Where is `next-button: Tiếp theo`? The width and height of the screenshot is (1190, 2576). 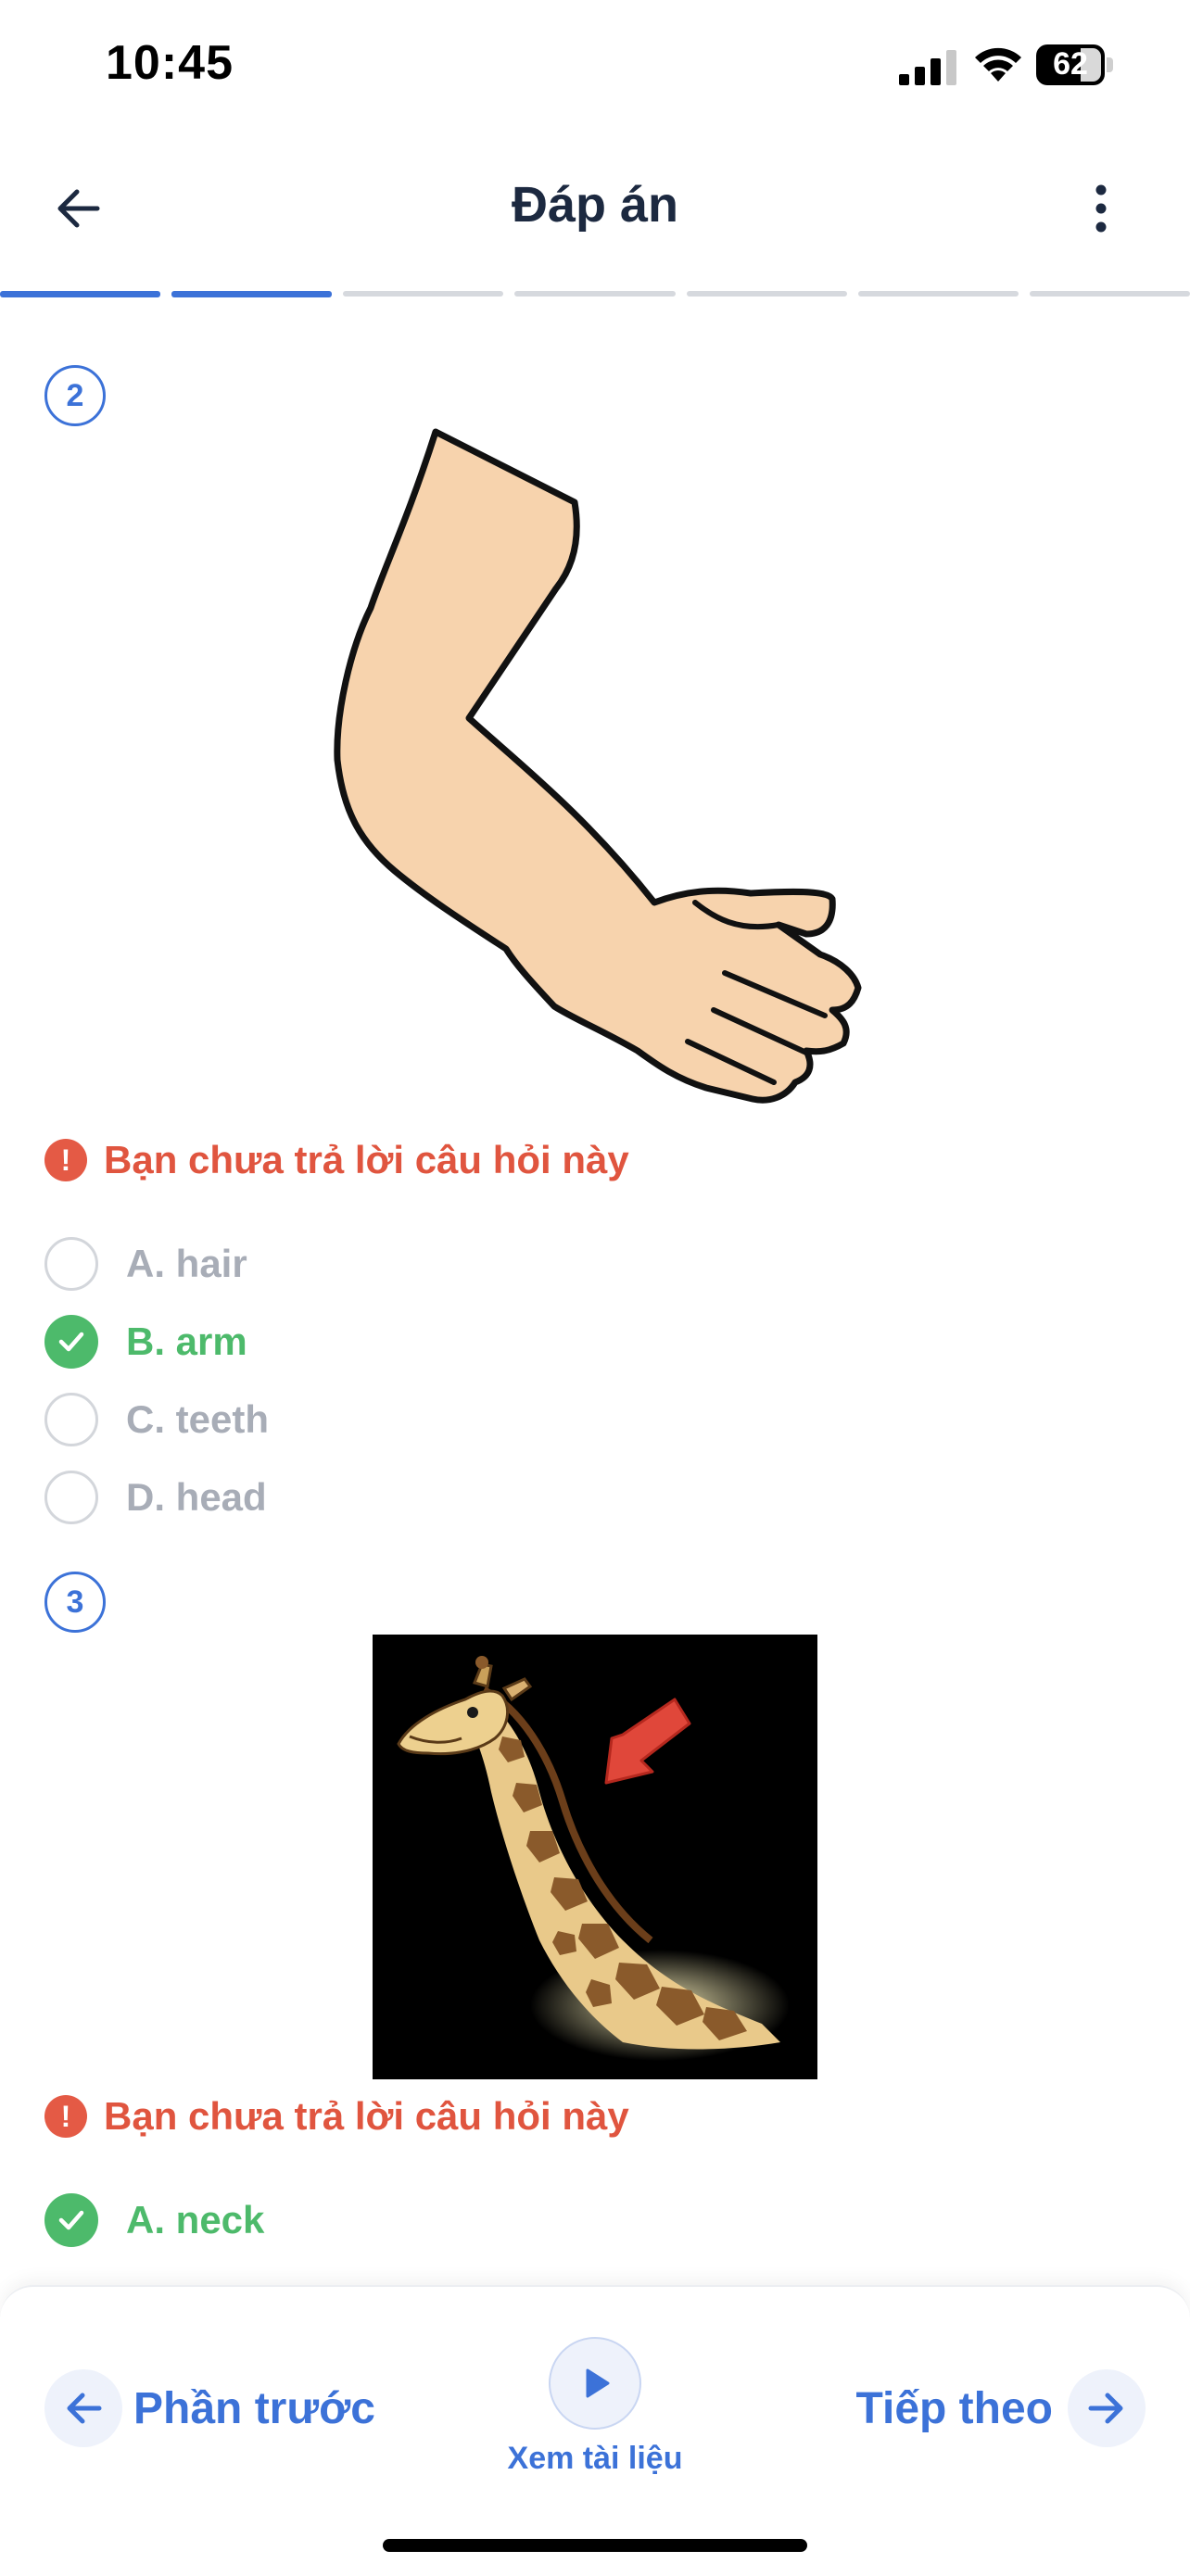
next-button: Tiếp theo is located at coordinates (1001, 2409).